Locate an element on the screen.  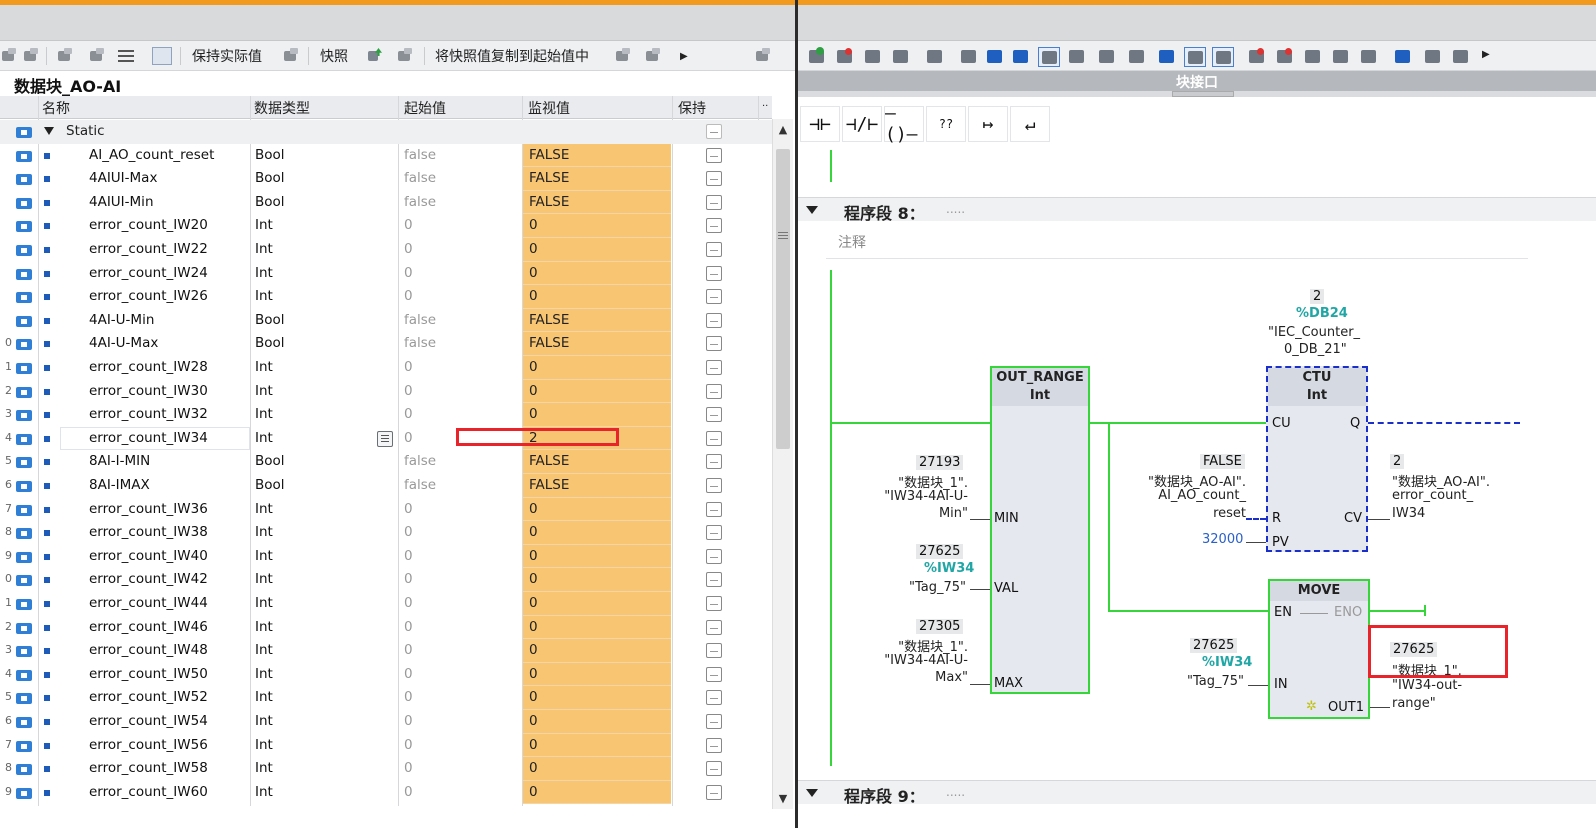
table-row: 9 error_count_IW40 Int 0 0 is located at coordinates (386, 556).